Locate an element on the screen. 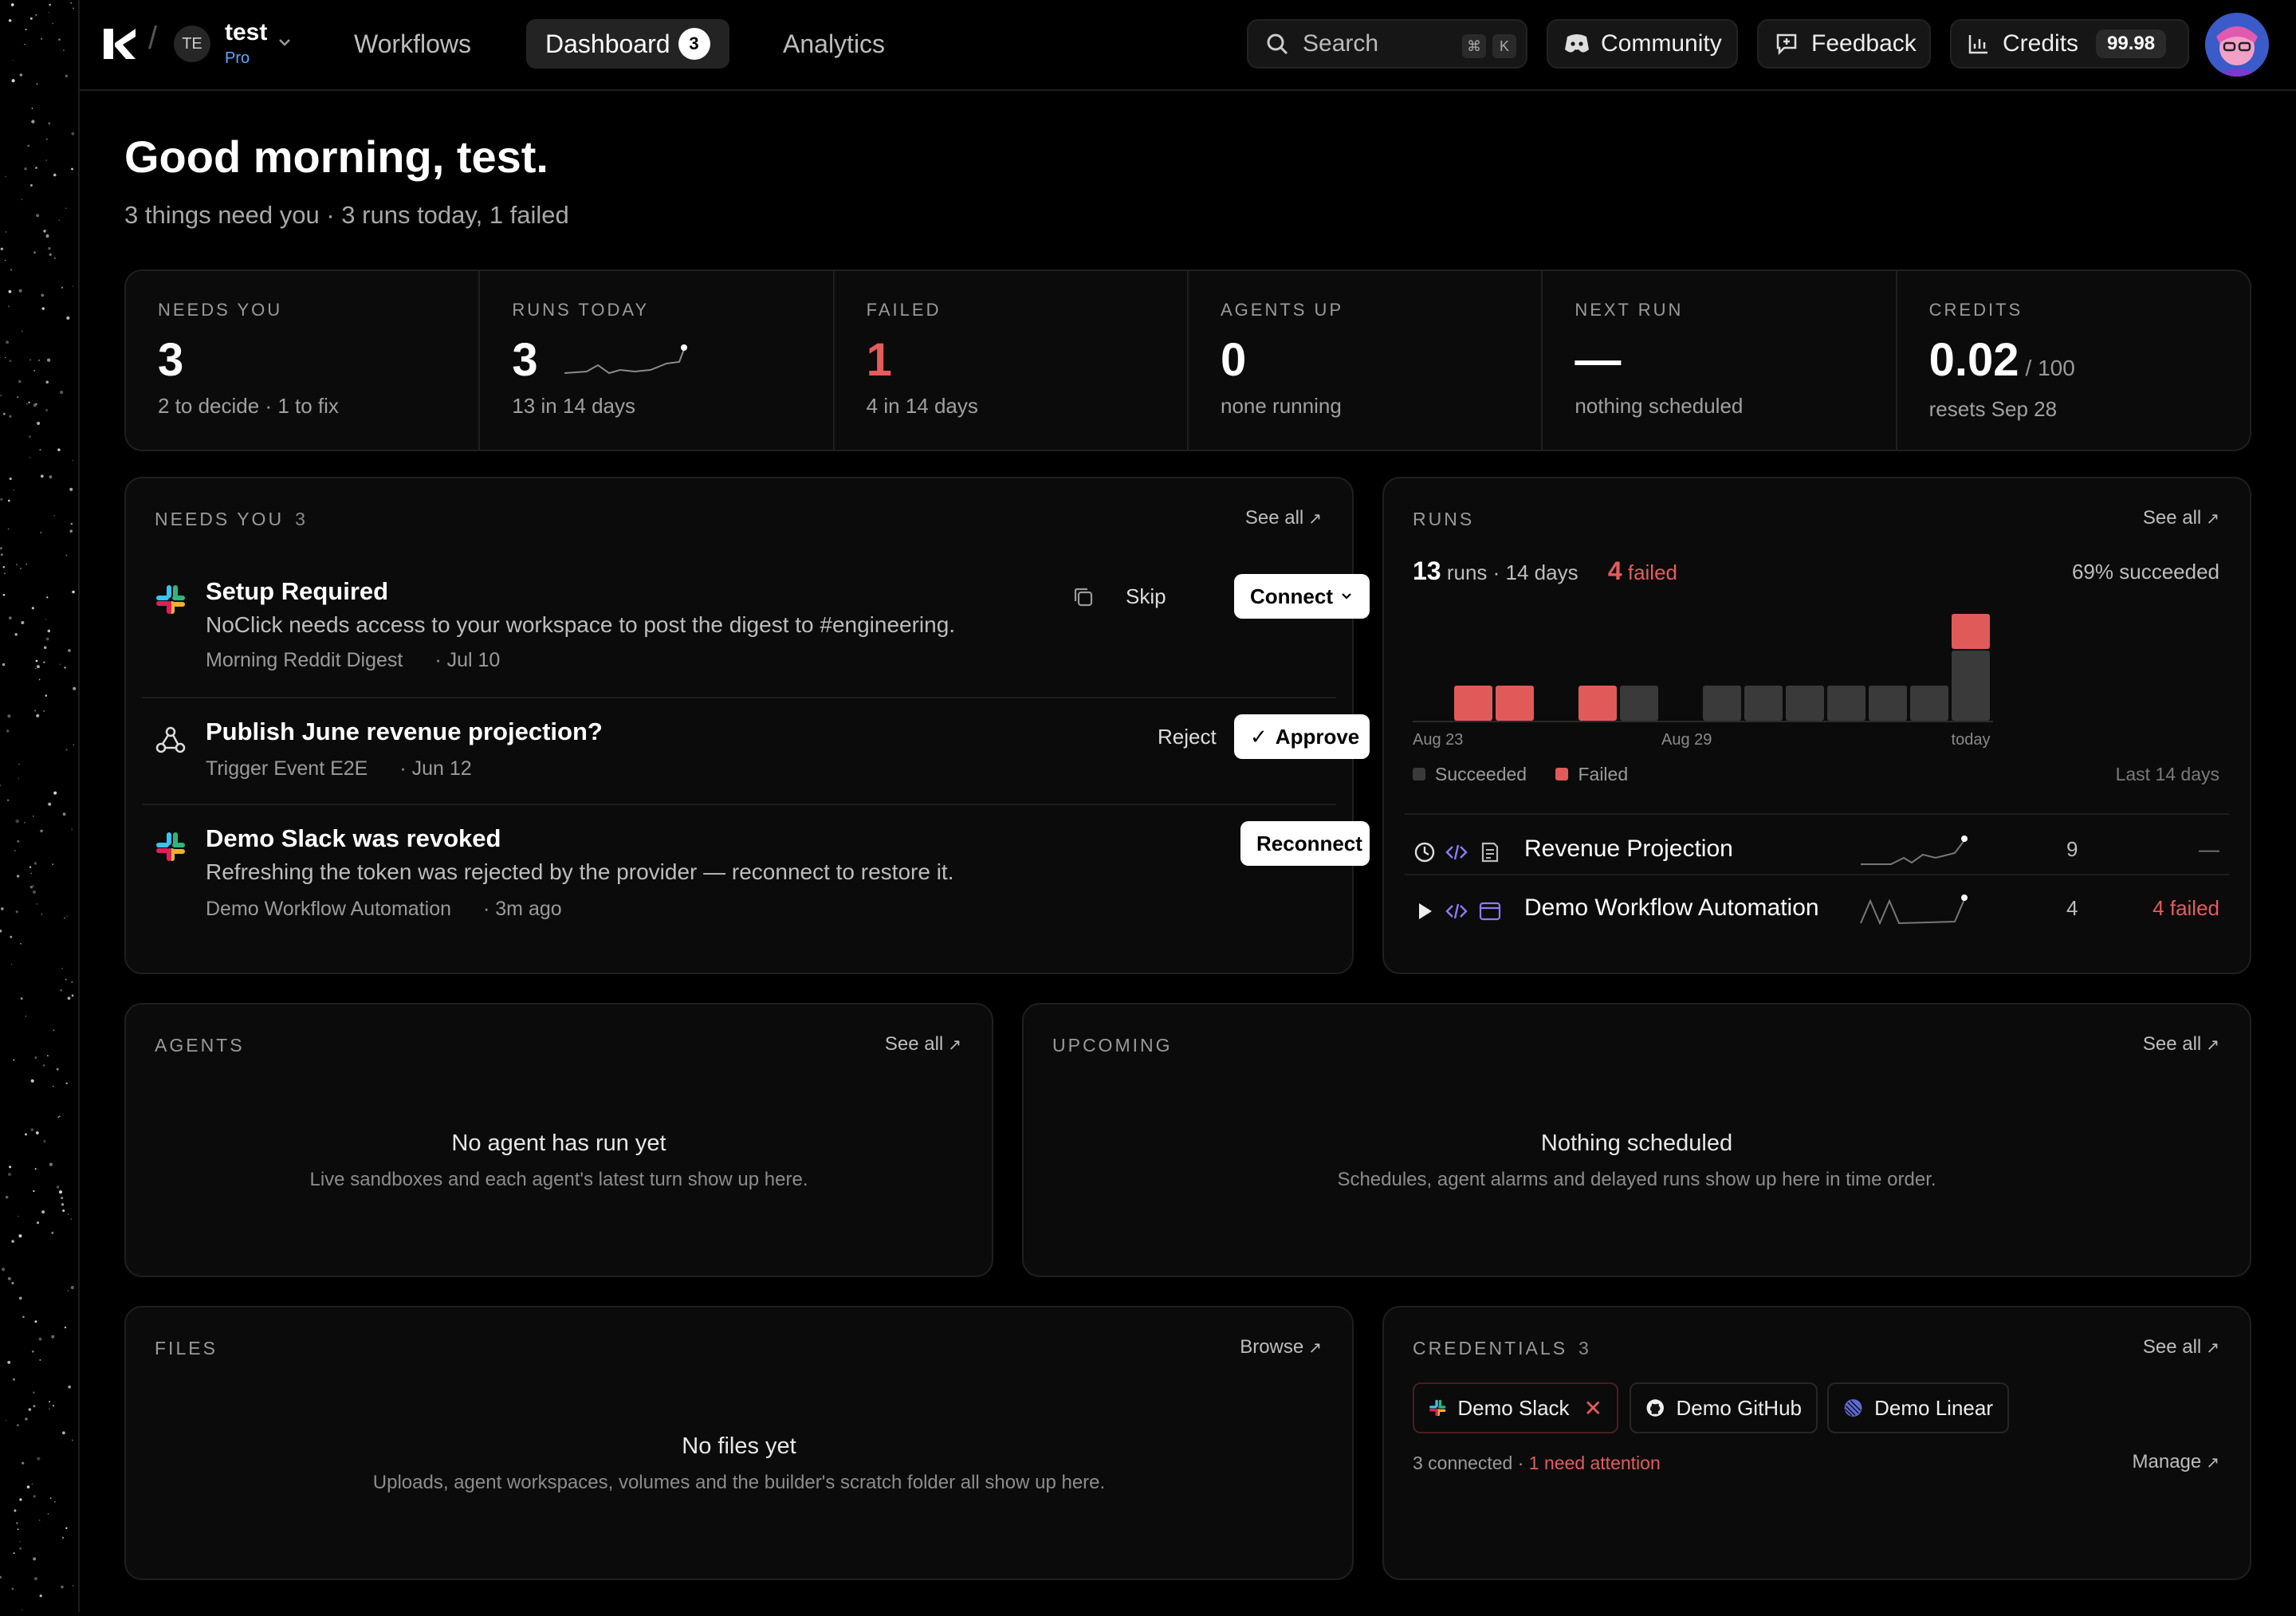 The image size is (2296, 1616). credentials-attention: 1 need attention is located at coordinates (1595, 1463).